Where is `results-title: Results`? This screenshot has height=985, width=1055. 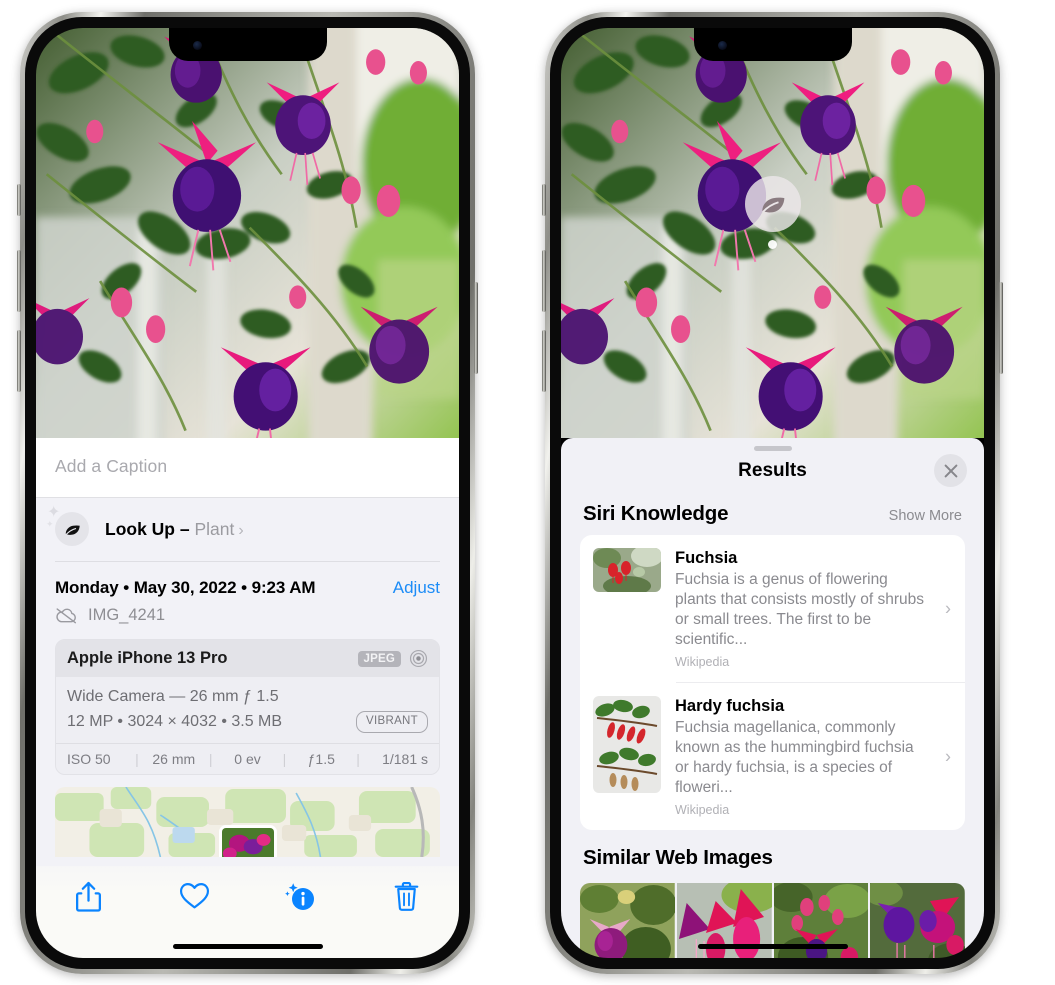 results-title: Results is located at coordinates (772, 470).